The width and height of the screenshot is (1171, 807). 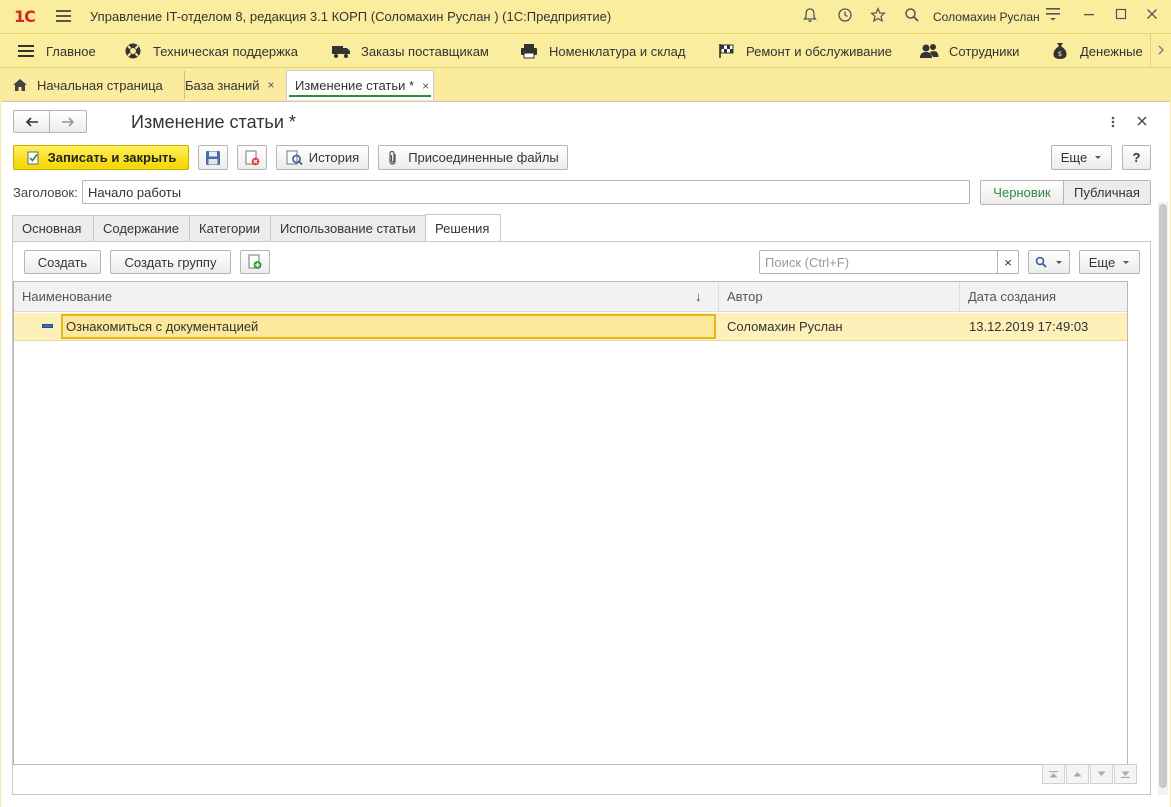 I want to click on save-button, so click(x=213, y=157).